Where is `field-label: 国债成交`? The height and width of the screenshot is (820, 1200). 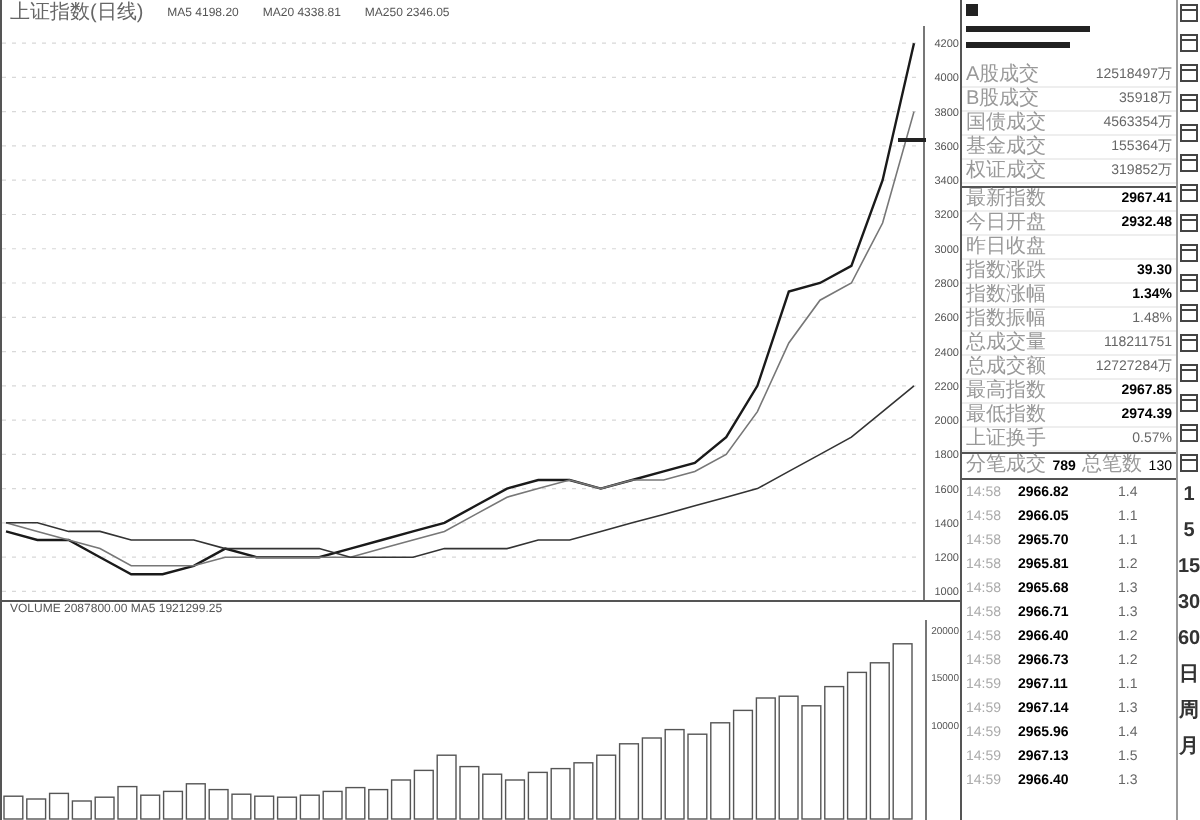
field-label: 国债成交 is located at coordinates (1006, 123).